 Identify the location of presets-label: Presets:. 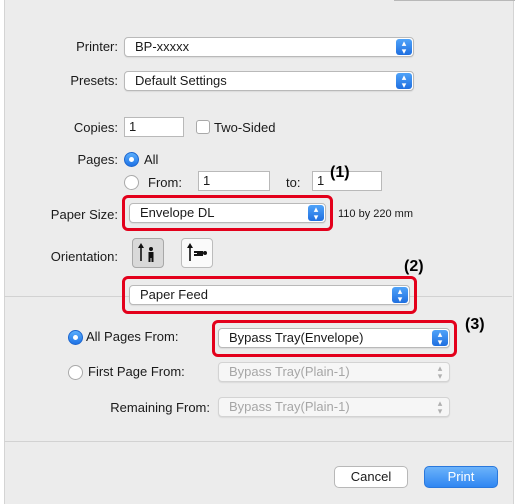
(94, 80).